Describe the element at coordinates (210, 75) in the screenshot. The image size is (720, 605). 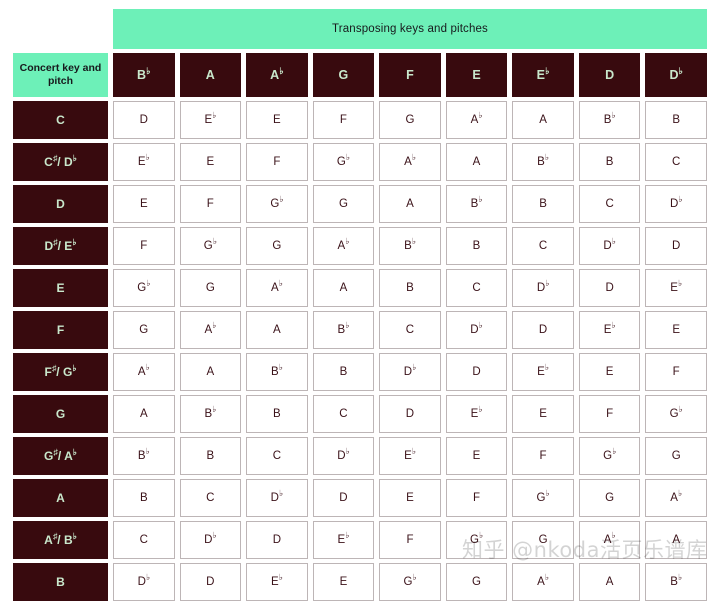
I see `column-header: A` at that location.